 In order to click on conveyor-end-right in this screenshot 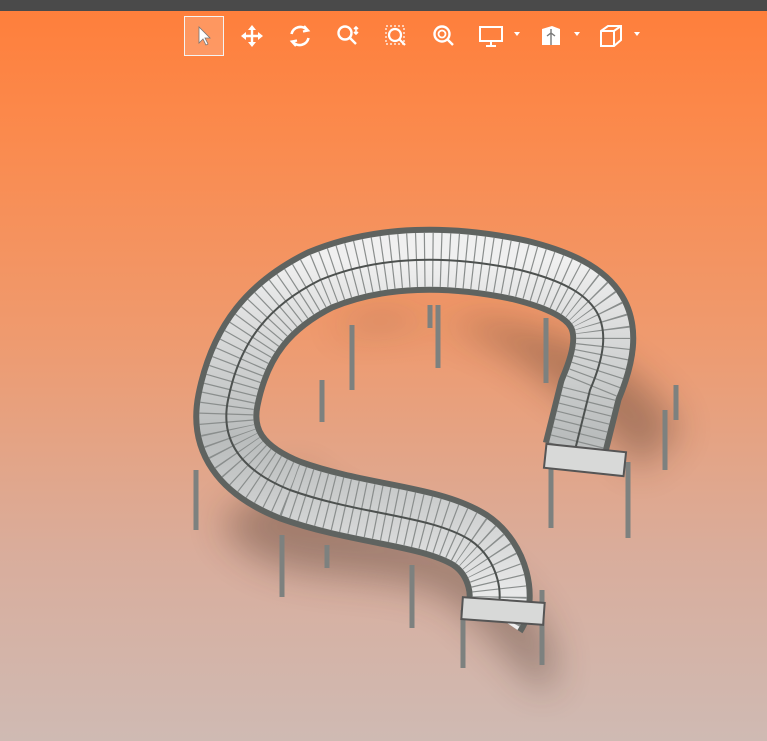, I will do `click(585, 460)`.